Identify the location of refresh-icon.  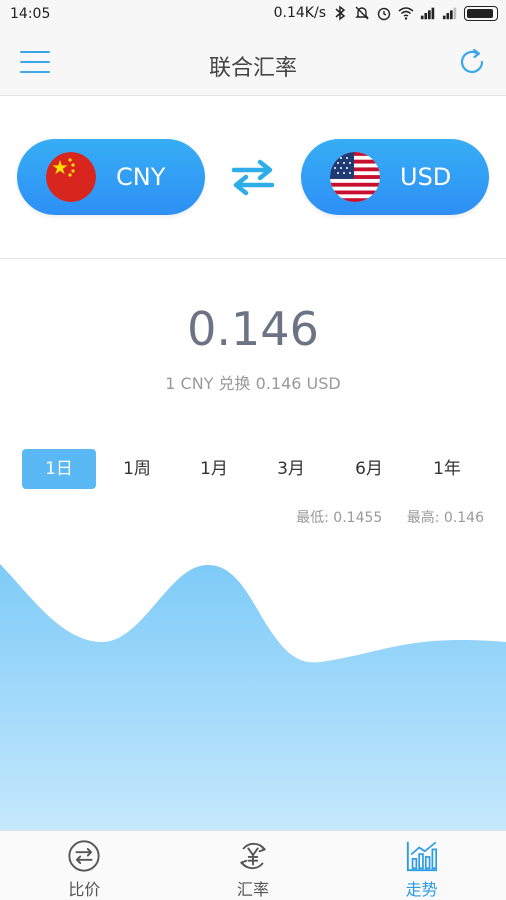
(472, 62).